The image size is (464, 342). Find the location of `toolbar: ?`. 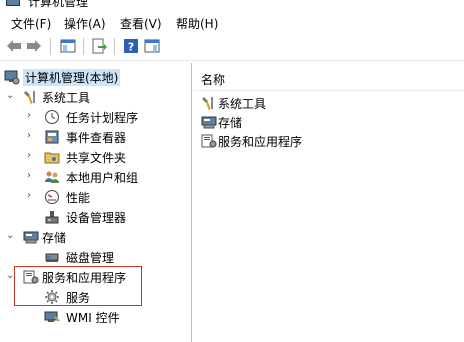

toolbar: ? is located at coordinates (232, 47).